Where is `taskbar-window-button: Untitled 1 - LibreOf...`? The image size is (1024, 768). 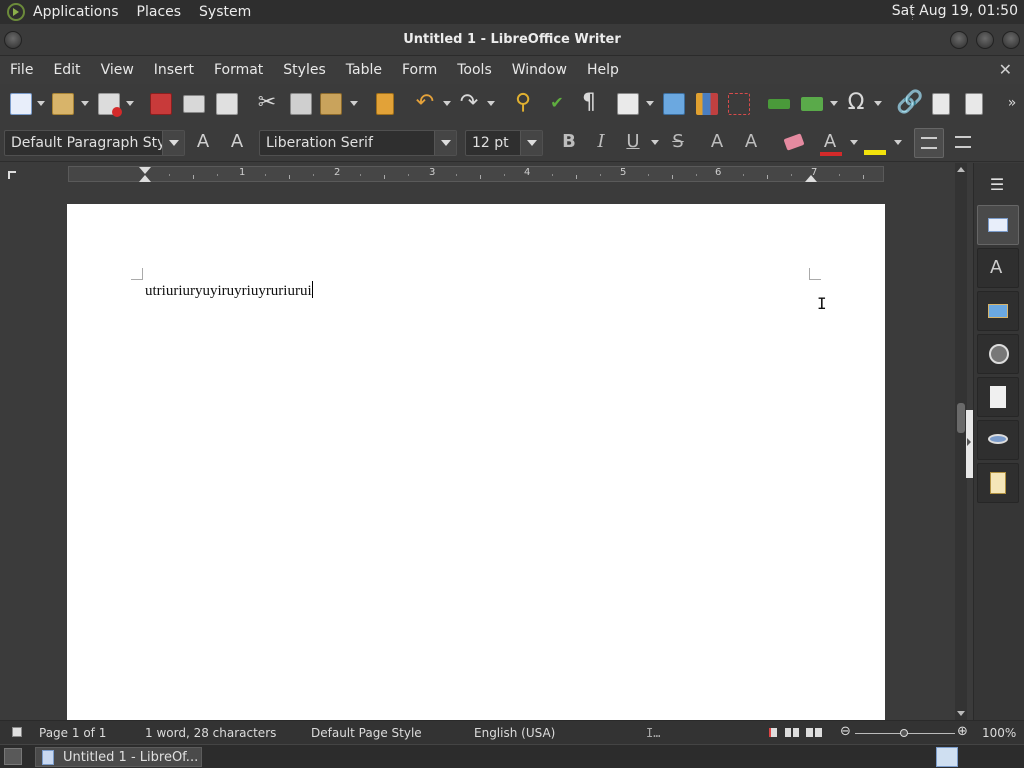 taskbar-window-button: Untitled 1 - LibreOf... is located at coordinates (118, 757).